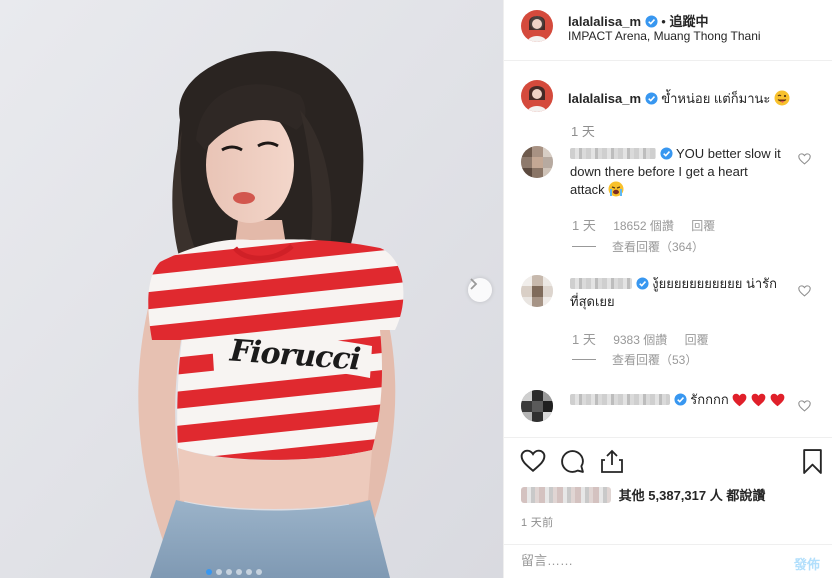 The height and width of the screenshot is (578, 832). Describe the element at coordinates (643, 226) in the screenshot. I see `comment-likes: 18652 個讚` at that location.